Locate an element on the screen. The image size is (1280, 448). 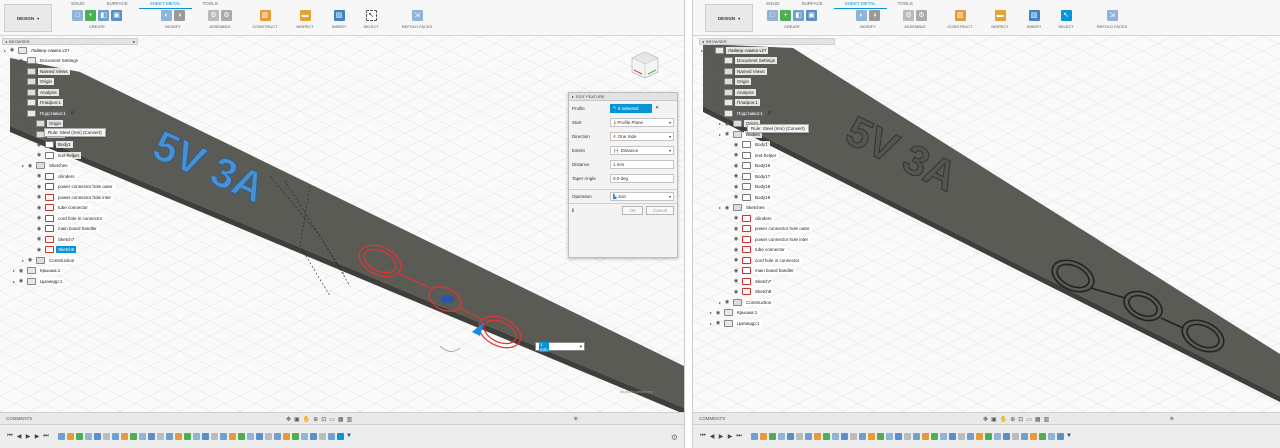
refold-faces-group: ⇲ REFOLD FACES is located at coordinates (417, 22).